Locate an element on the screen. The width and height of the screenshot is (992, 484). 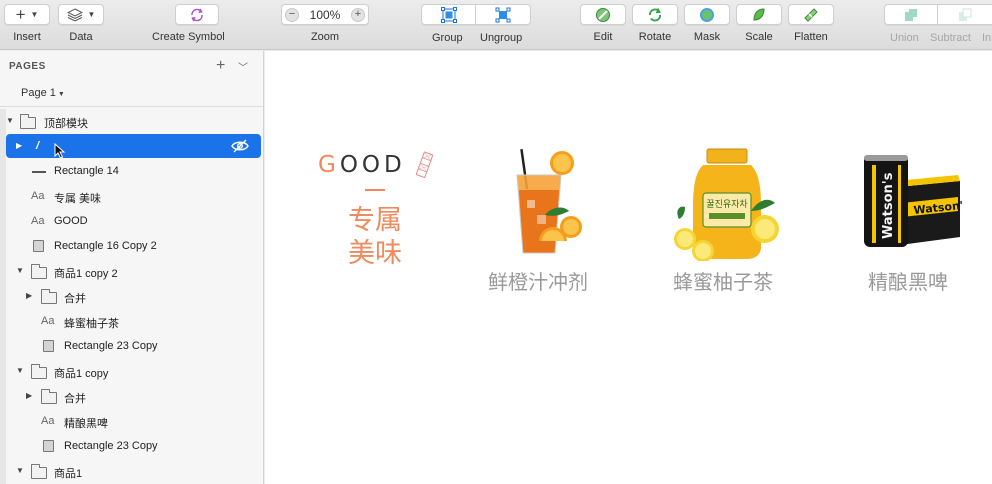
create-symbol-button is located at coordinates (196, 14).